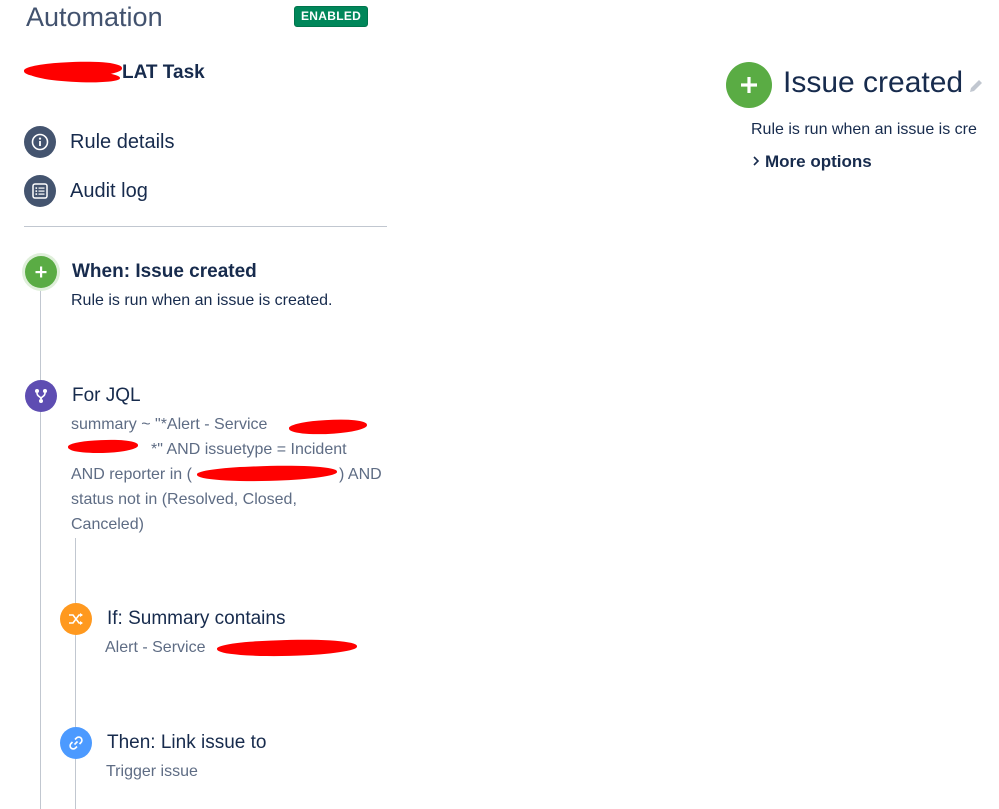 The height and width of the screenshot is (809, 999). Describe the element at coordinates (360, 474) in the screenshot. I see `jql-line: ) AND` at that location.